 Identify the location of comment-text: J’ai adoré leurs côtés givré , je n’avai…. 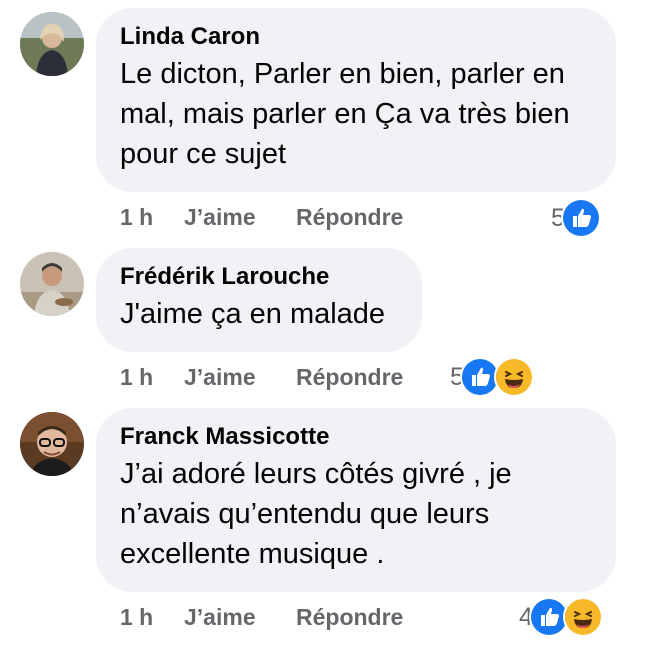
(316, 514).